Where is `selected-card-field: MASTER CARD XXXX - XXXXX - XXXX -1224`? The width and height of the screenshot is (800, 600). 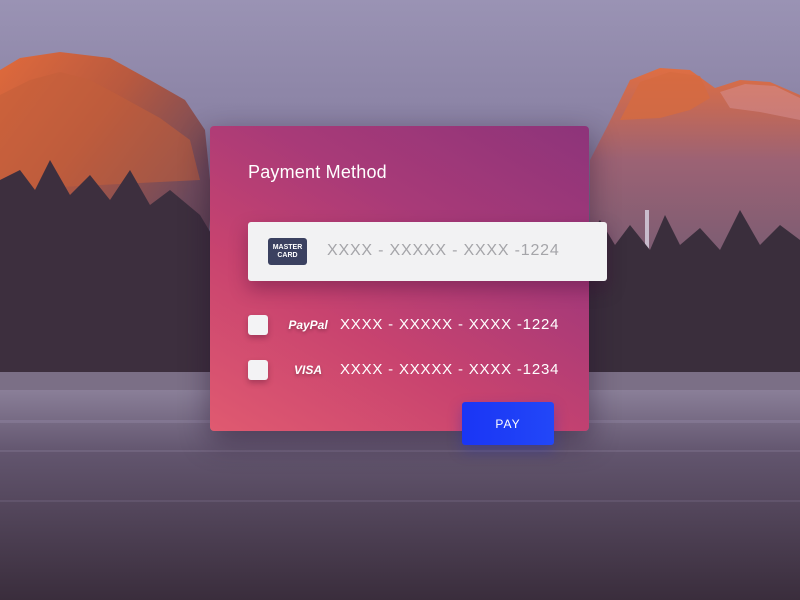
selected-card-field: MASTER CARD XXXX - XXXXX - XXXX -1224 is located at coordinates (427, 251).